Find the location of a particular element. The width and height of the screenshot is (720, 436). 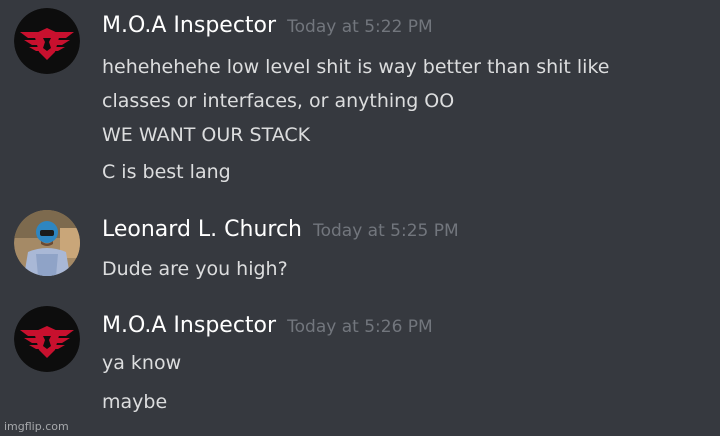

timestamp: Today at 5:26 PM is located at coordinates (360, 327).